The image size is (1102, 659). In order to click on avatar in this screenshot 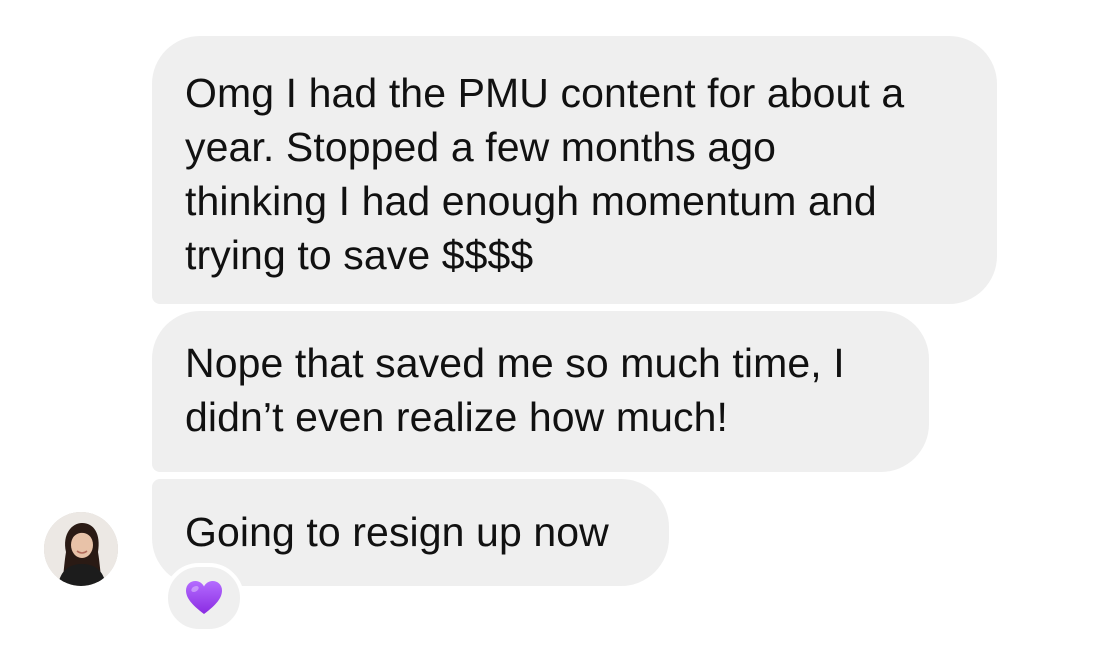, I will do `click(81, 549)`.